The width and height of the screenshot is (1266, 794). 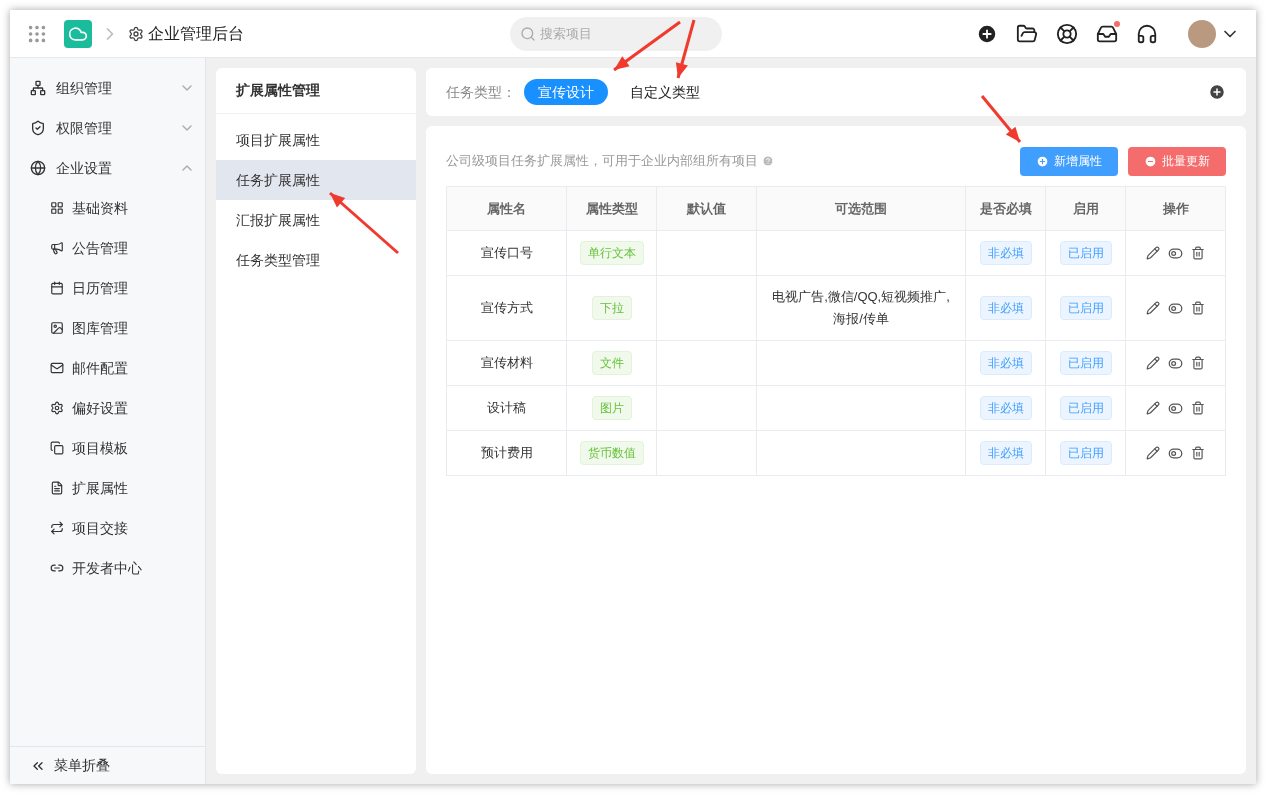 What do you see at coordinates (107, 208) in the screenshot?
I see `sidebar-item: 基础资料` at bounding box center [107, 208].